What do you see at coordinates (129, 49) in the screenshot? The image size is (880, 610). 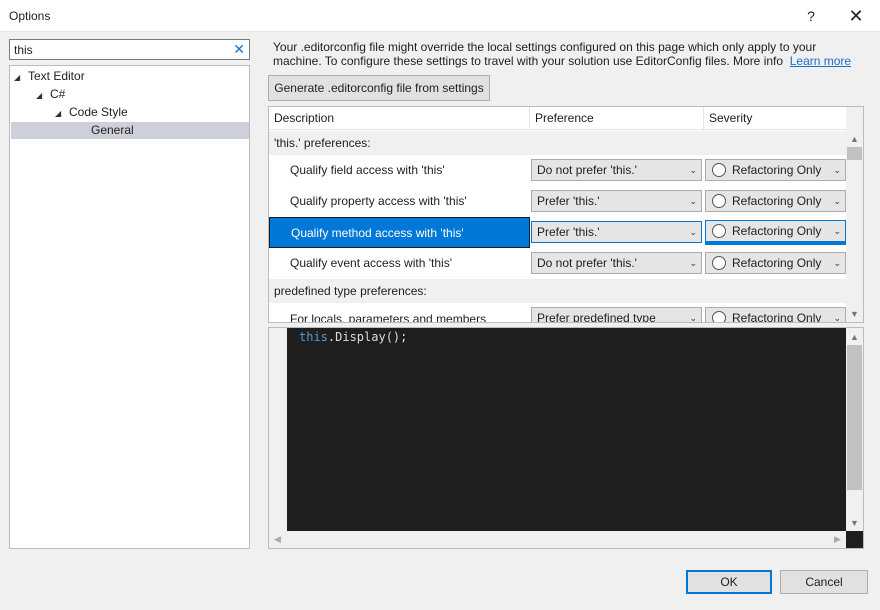 I see `search-input: this ✕` at bounding box center [129, 49].